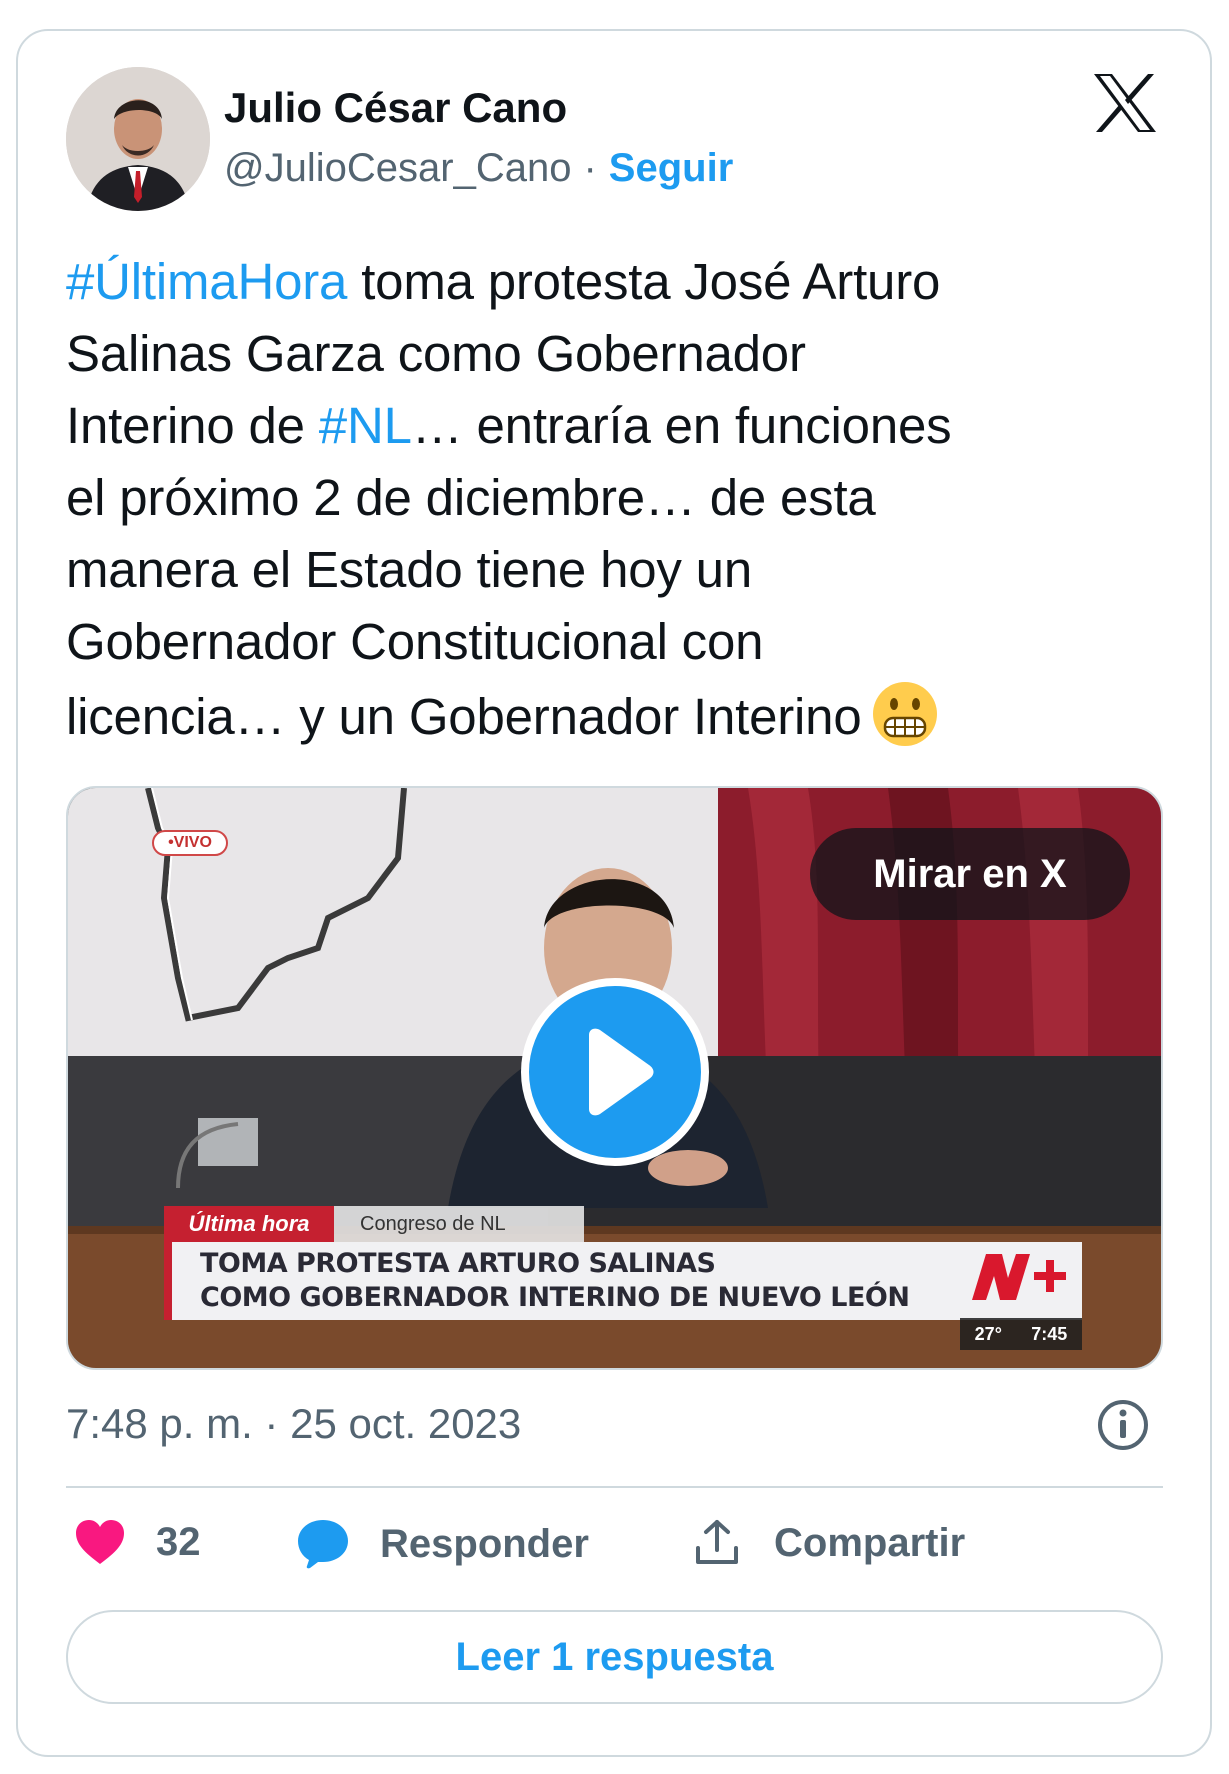 The image size is (1229, 1774). Describe the element at coordinates (1049, 1333) in the screenshot. I see `broadcast-time: 7:45` at that location.